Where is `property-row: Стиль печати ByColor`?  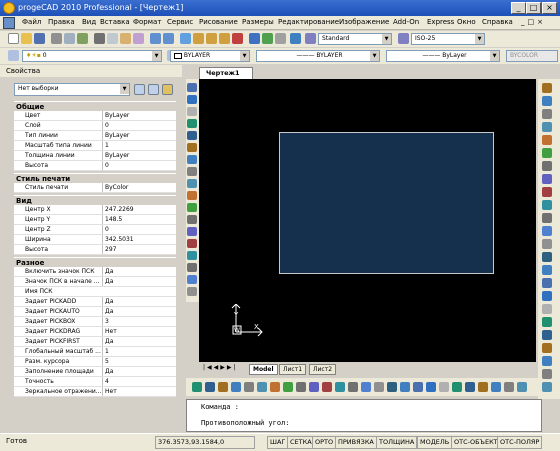 property-row: Стиль печати ByColor is located at coordinates (95, 188).